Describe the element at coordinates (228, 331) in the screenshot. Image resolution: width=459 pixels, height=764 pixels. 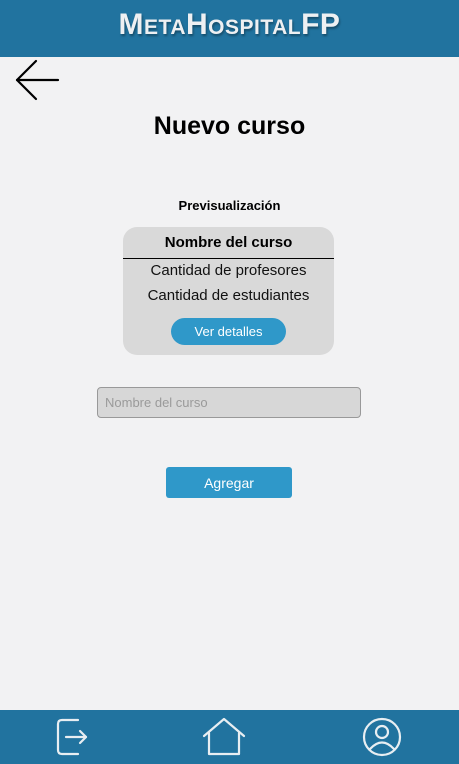
I see `view-details-button: Ver detalles` at that location.